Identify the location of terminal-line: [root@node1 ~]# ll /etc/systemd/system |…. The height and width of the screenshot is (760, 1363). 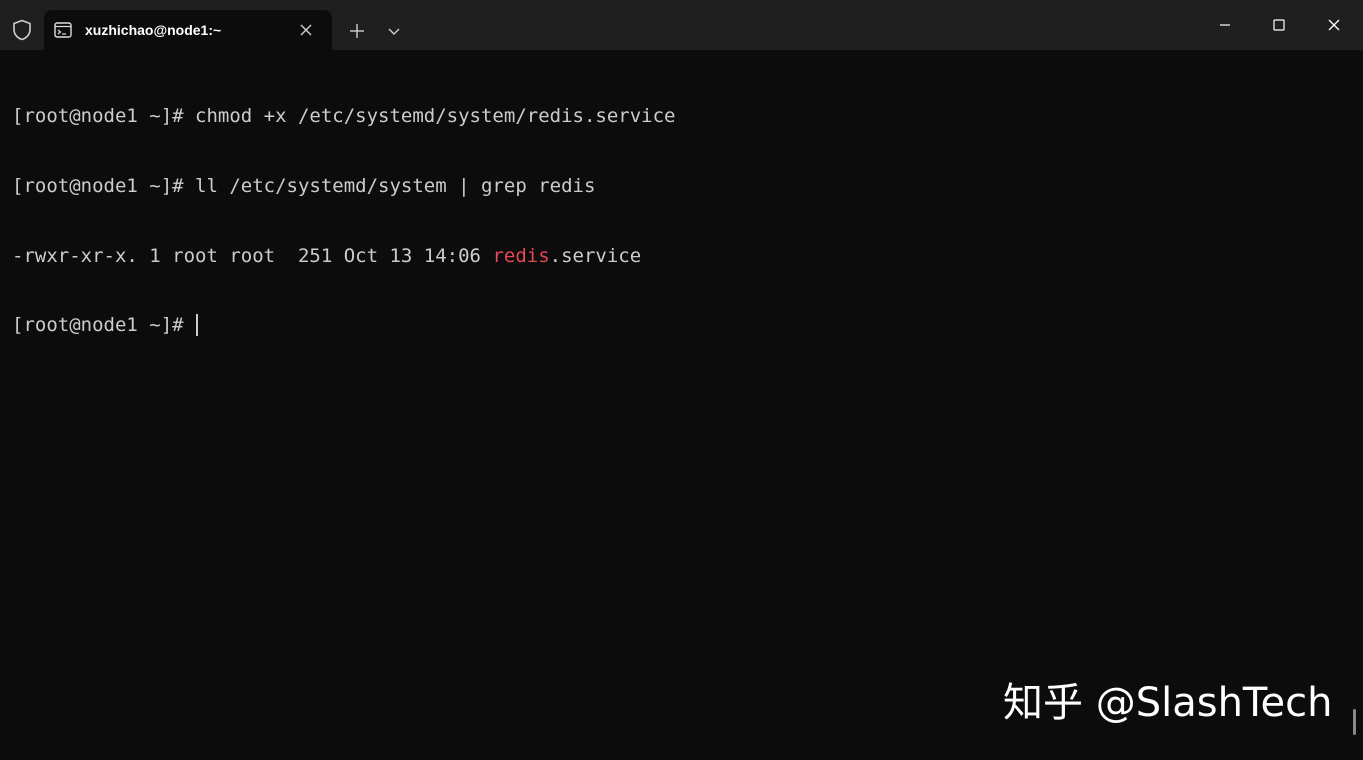
(304, 186).